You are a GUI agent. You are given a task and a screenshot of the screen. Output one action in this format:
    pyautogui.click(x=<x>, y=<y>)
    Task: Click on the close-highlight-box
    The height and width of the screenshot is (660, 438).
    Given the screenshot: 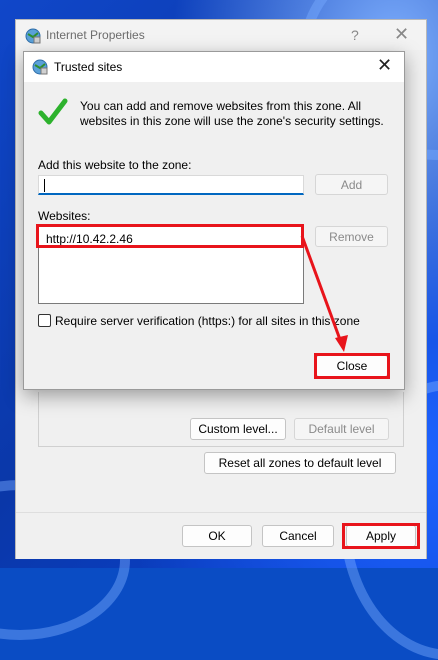 What is the action you would take?
    pyautogui.click(x=352, y=366)
    